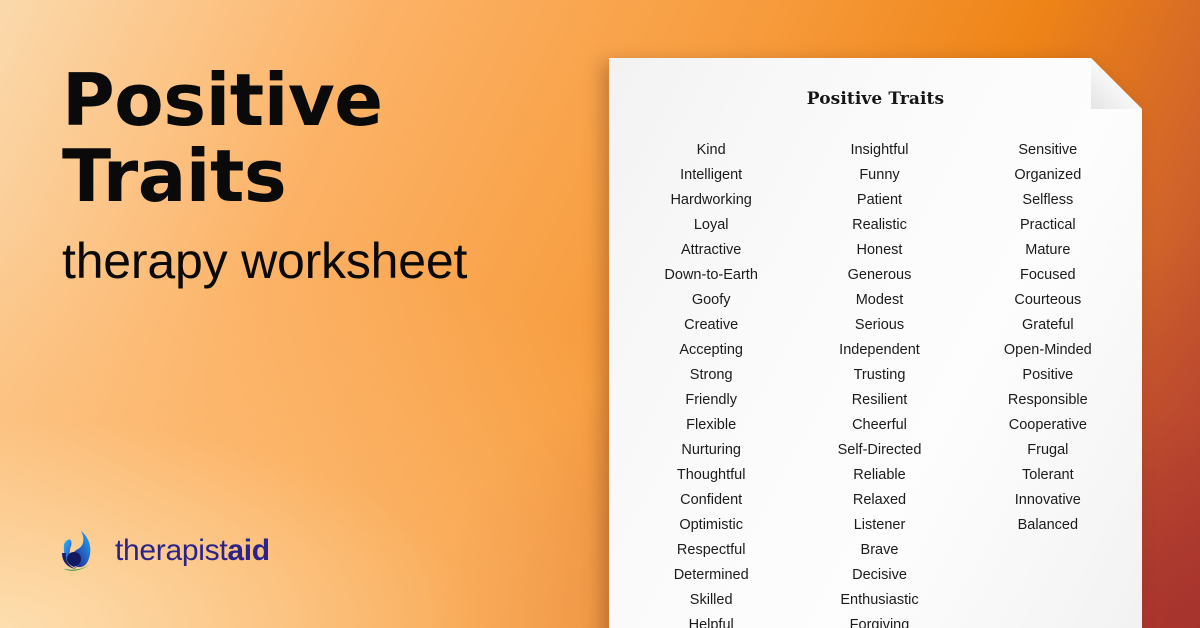  I want to click on trait-item: Insightful, so click(879, 150).